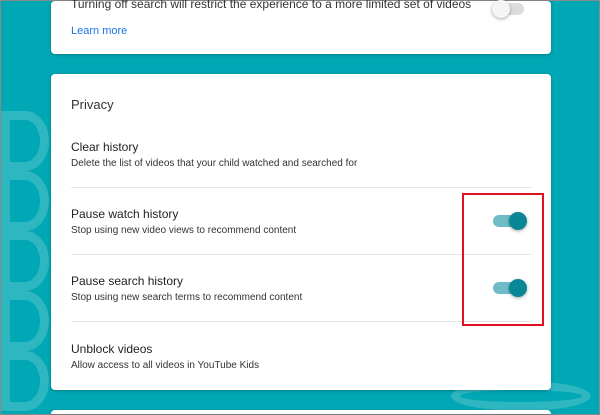 This screenshot has height=415, width=600. I want to click on item-title: Pause watch history, so click(125, 214).